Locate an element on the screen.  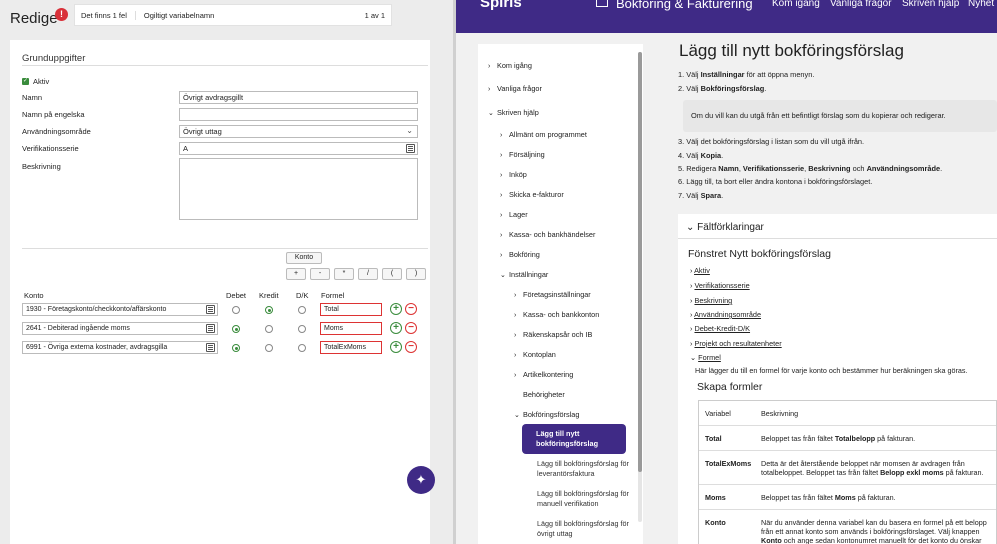
nav-item: › Kom igång is located at coordinates (510, 65).